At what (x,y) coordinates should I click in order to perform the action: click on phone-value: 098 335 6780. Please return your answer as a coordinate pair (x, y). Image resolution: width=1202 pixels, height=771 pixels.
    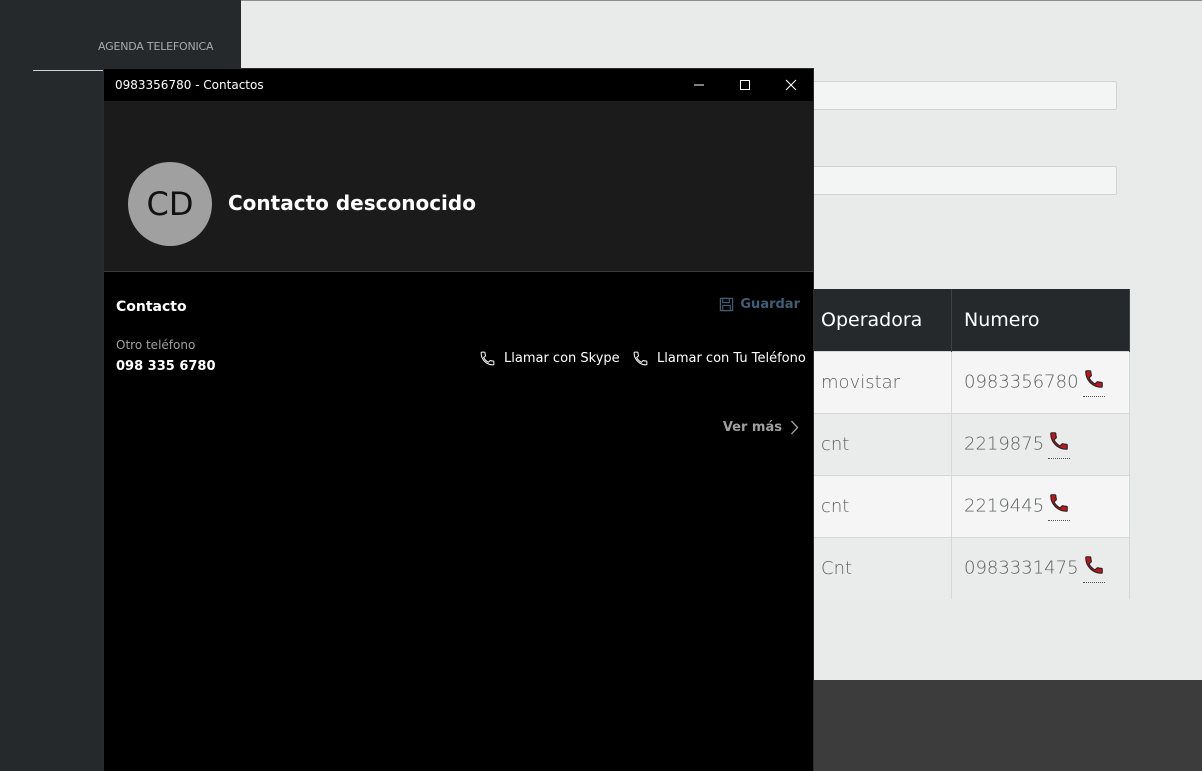
    Looking at the image, I should click on (166, 366).